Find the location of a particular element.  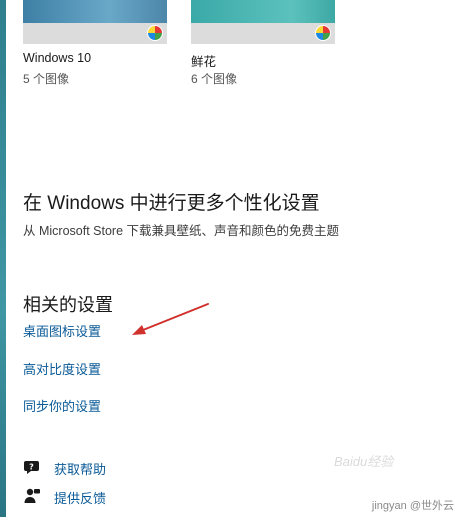

annotation-arrow-icon is located at coordinates (170, 319).